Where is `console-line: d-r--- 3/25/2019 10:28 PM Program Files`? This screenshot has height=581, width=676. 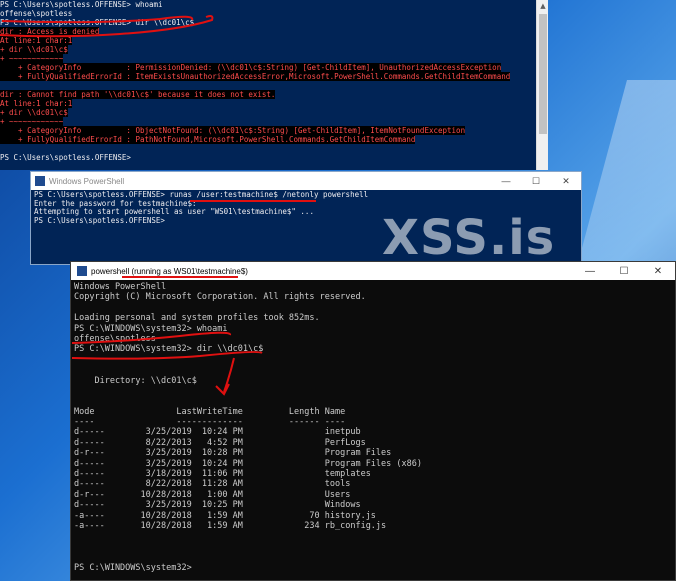 console-line: d-r--- 3/25/2019 10:28 PM Program Files is located at coordinates (233, 453).